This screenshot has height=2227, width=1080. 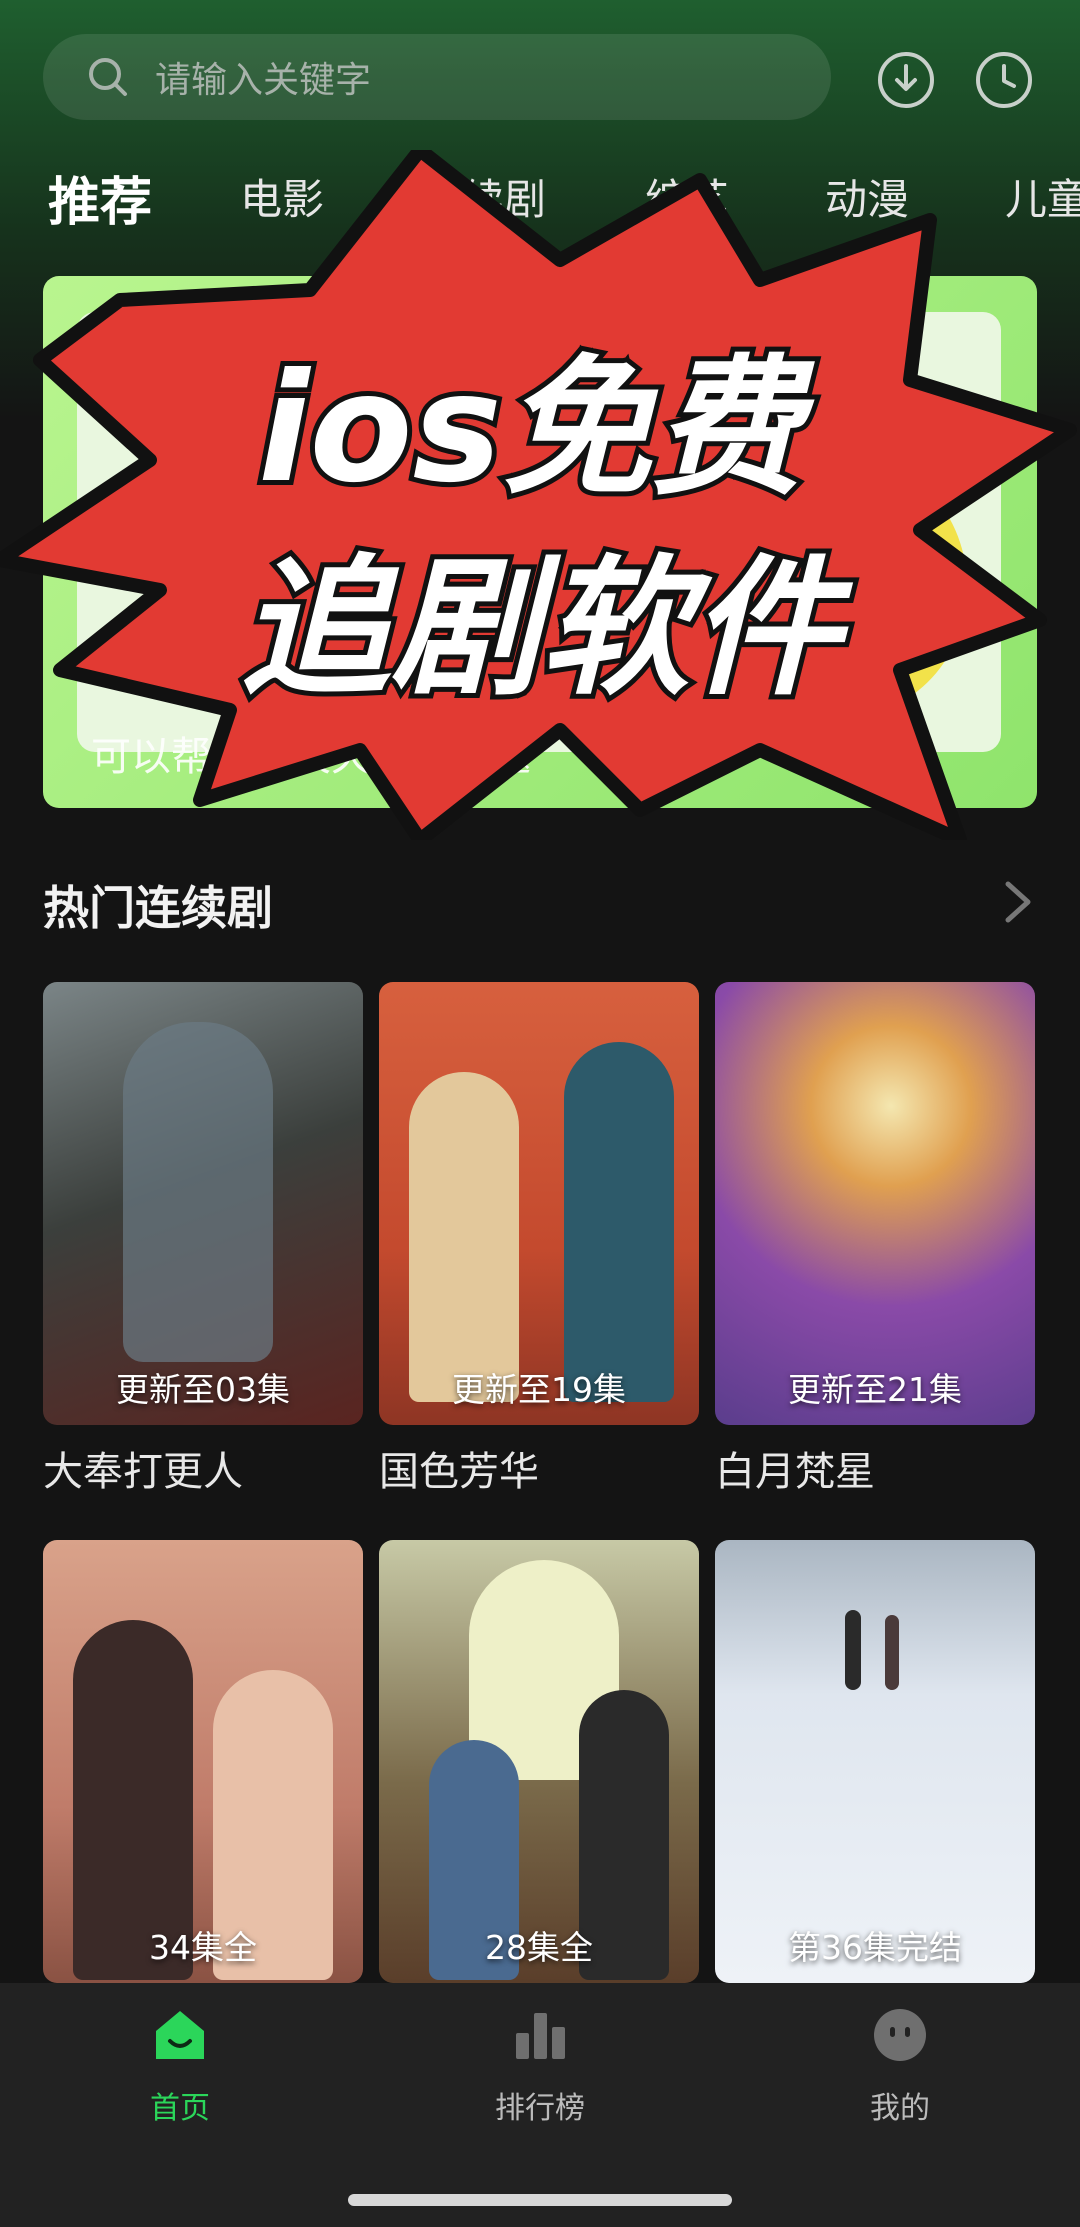 I want to click on show-card-4: 34集全, so click(x=203, y=1761).